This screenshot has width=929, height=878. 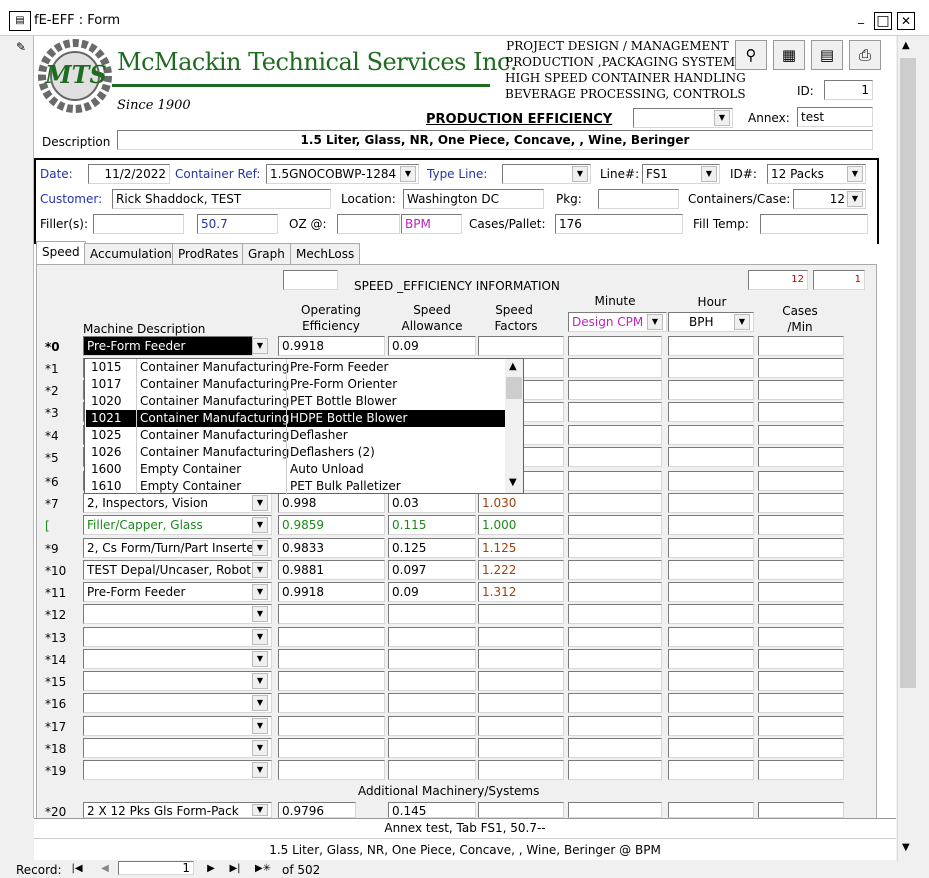 What do you see at coordinates (331, 525) in the screenshot?
I see `row-op-eff: 0.9859` at bounding box center [331, 525].